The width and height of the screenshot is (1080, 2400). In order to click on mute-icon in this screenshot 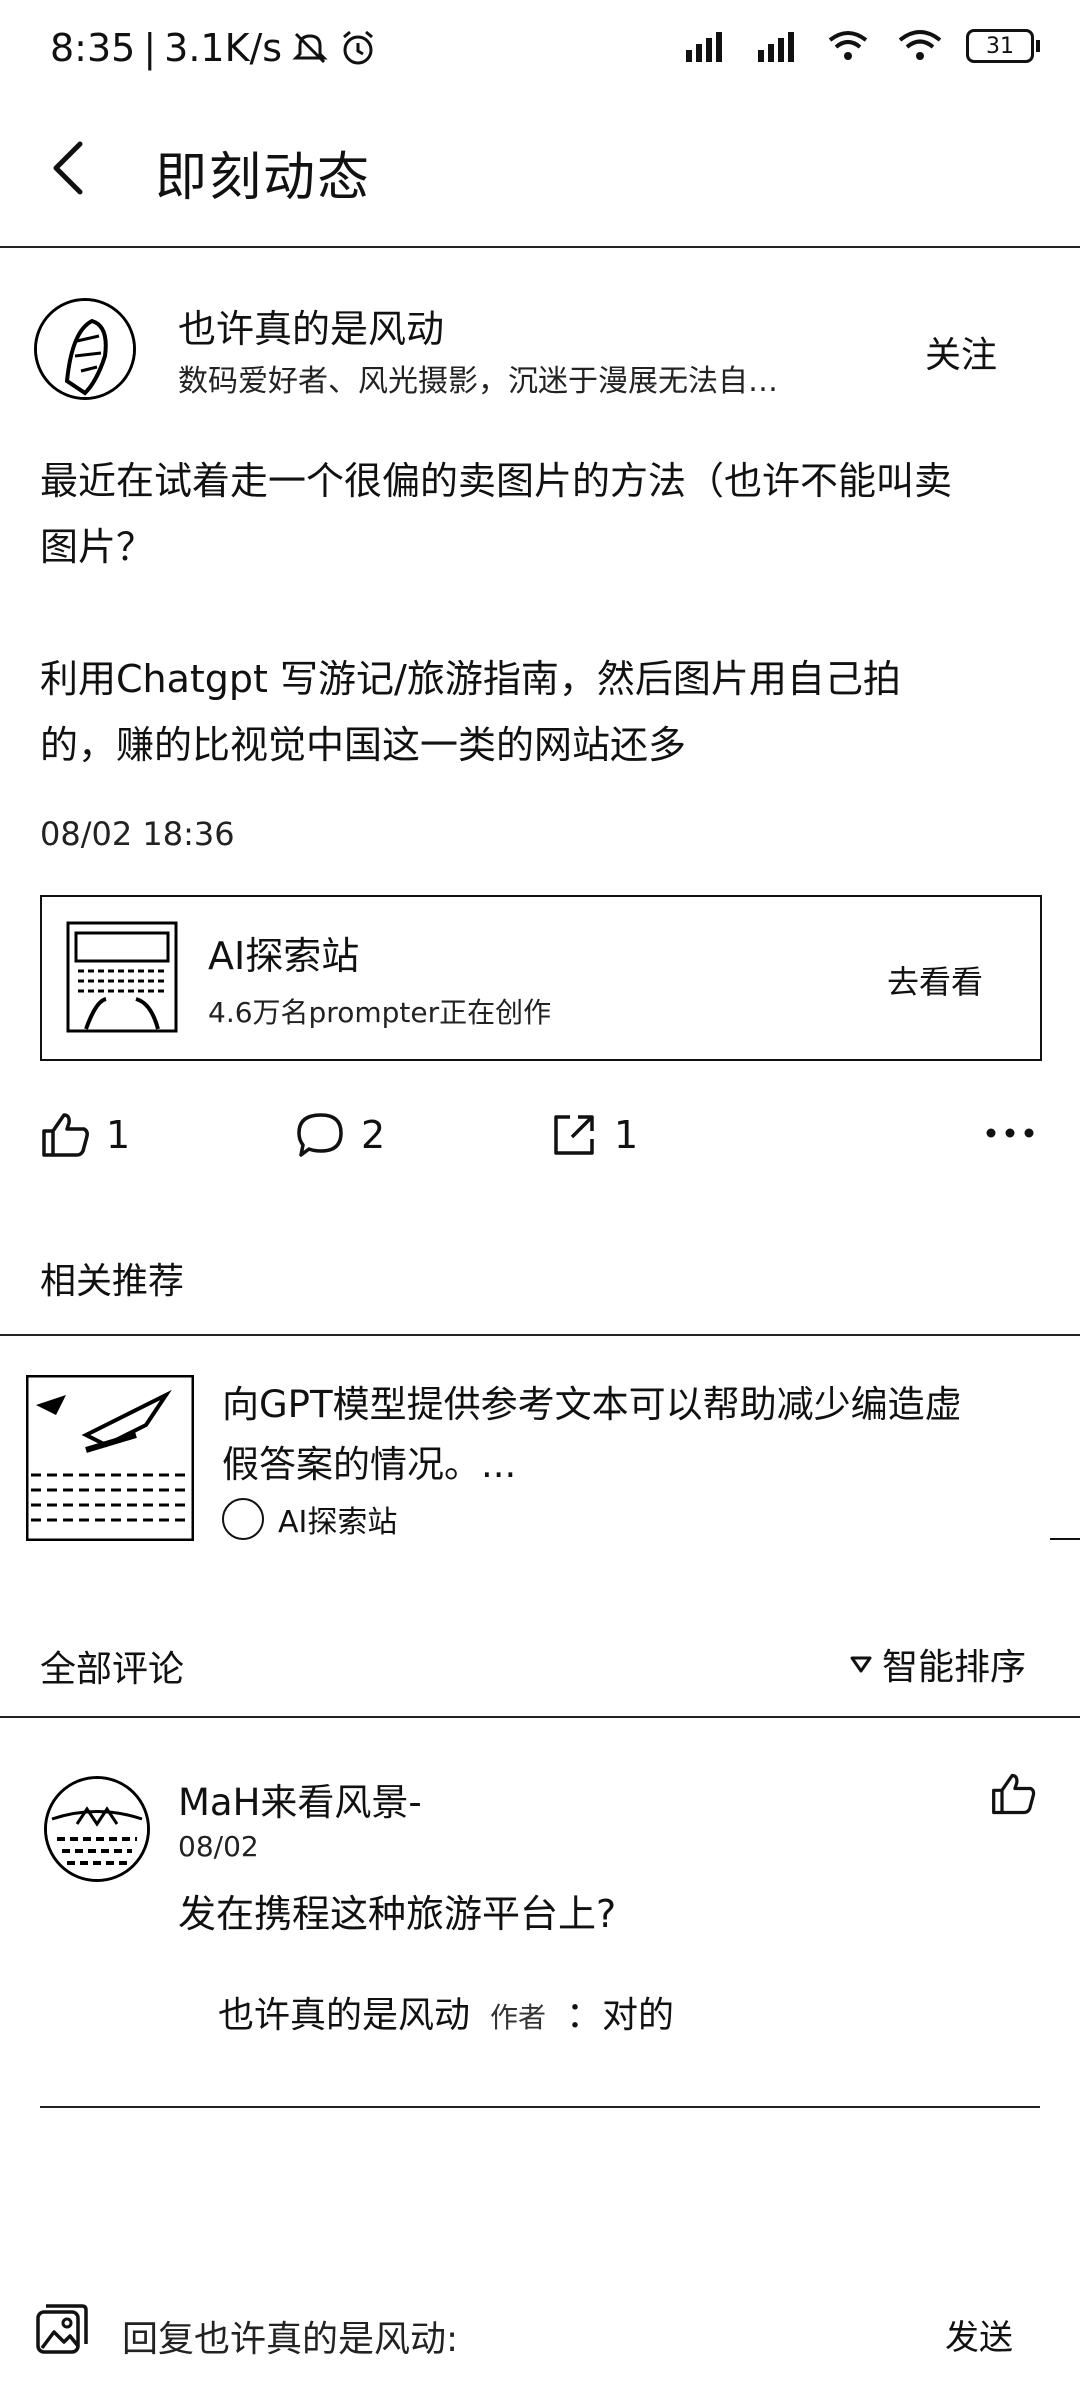, I will do `click(310, 48)`.